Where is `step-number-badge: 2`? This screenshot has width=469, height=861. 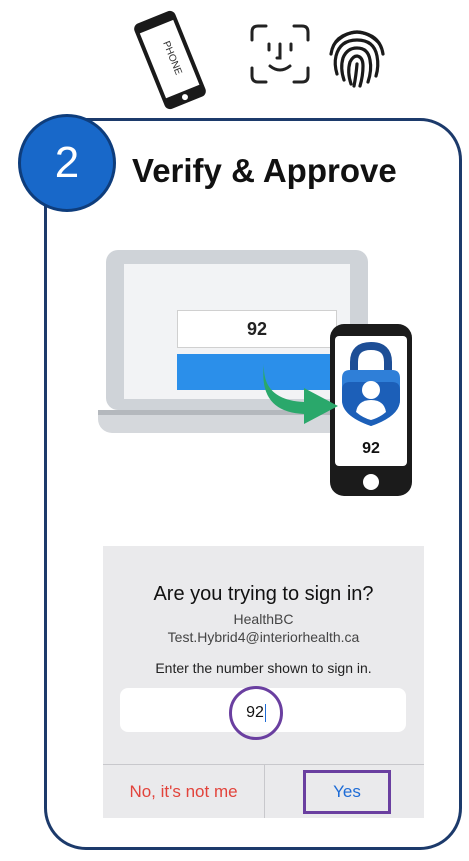
step-number-badge: 2 is located at coordinates (67, 163).